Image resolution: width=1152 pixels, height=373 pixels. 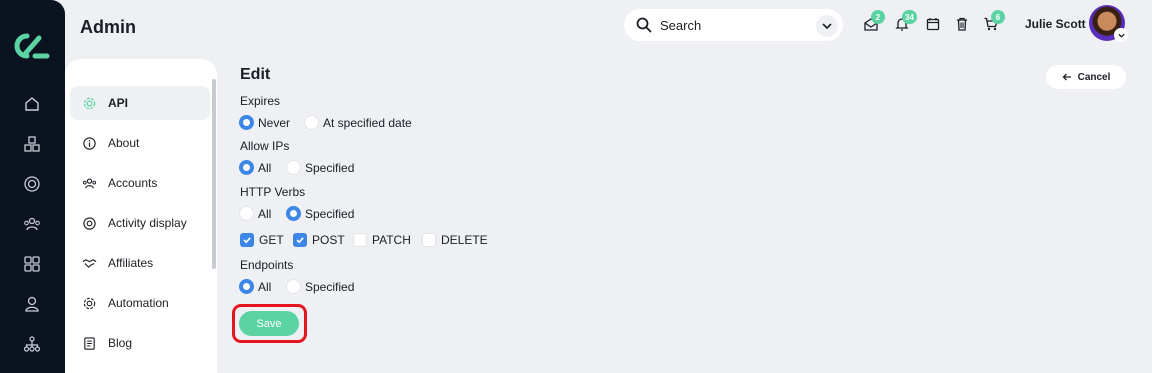 I want to click on calendar-button, so click(x=934, y=25).